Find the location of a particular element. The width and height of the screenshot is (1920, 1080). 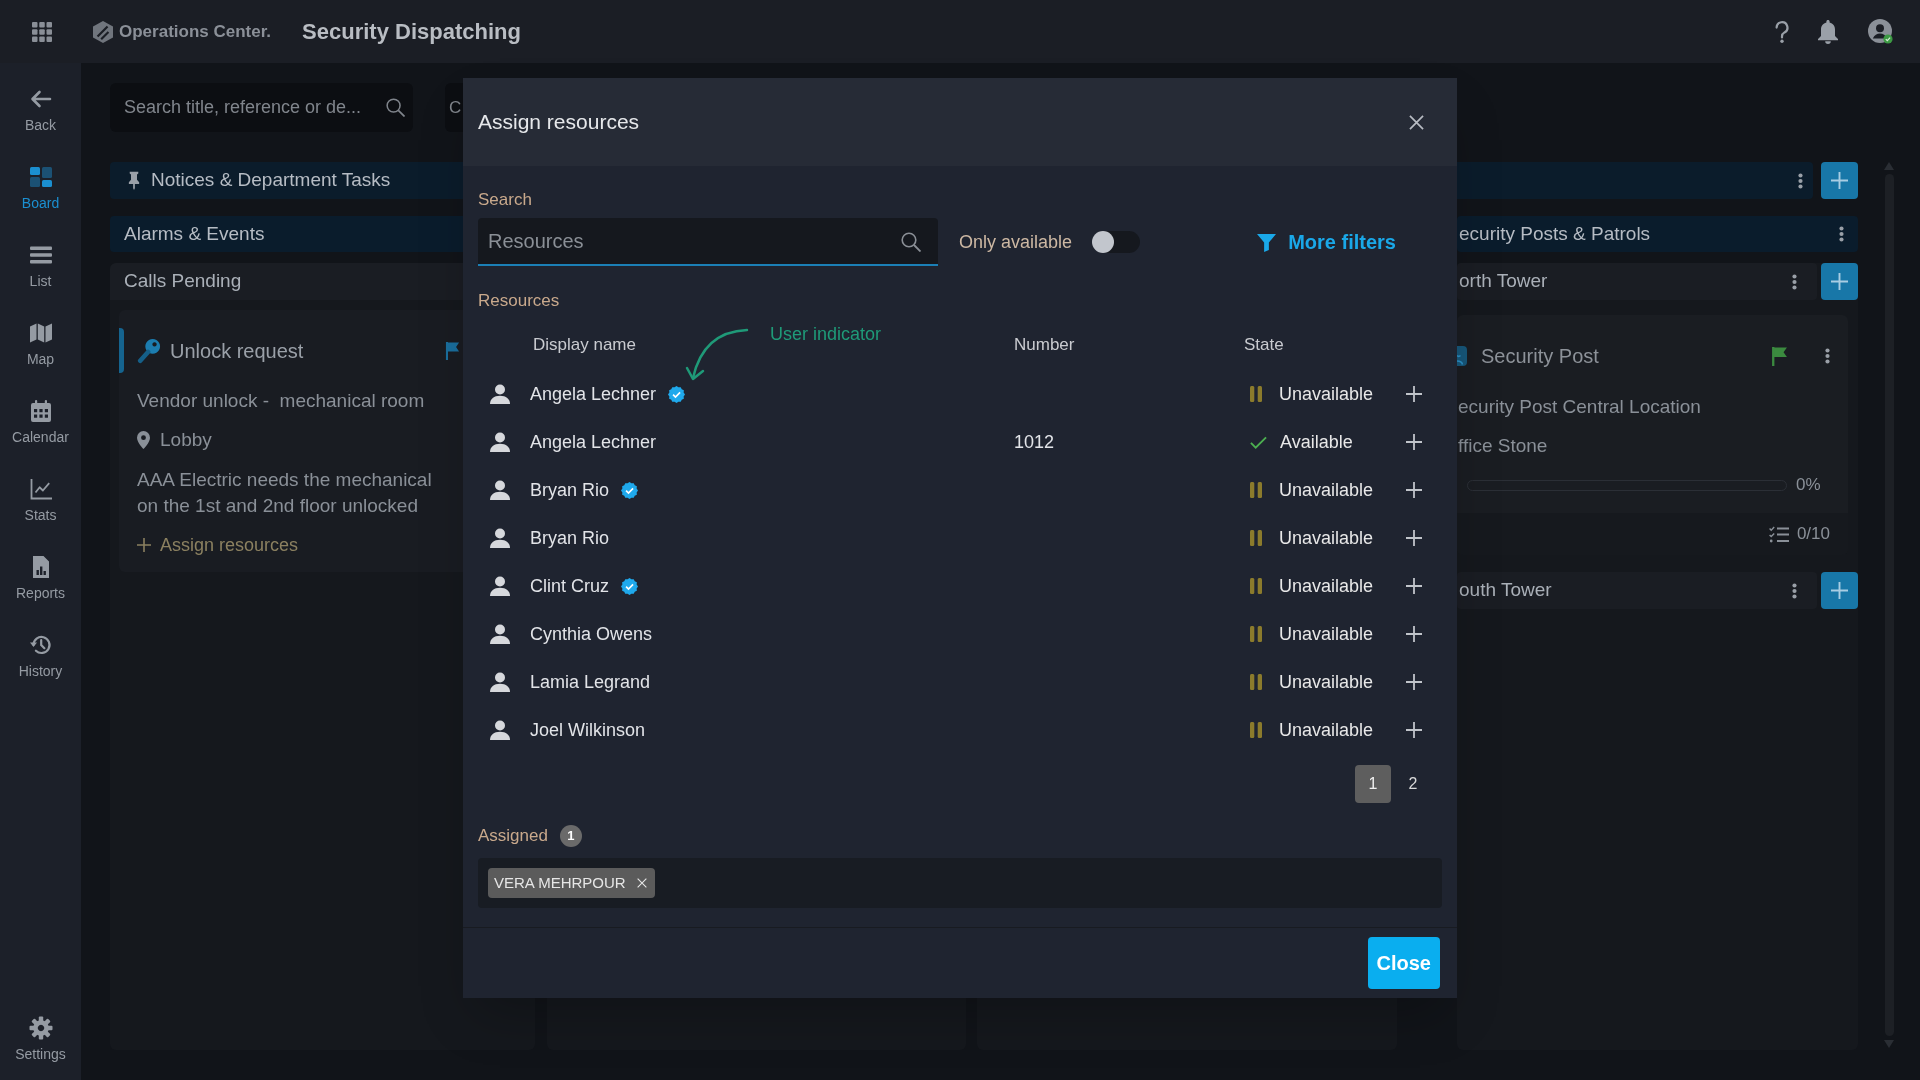

assigned-field: VERA MEHRPOUR is located at coordinates (960, 883).